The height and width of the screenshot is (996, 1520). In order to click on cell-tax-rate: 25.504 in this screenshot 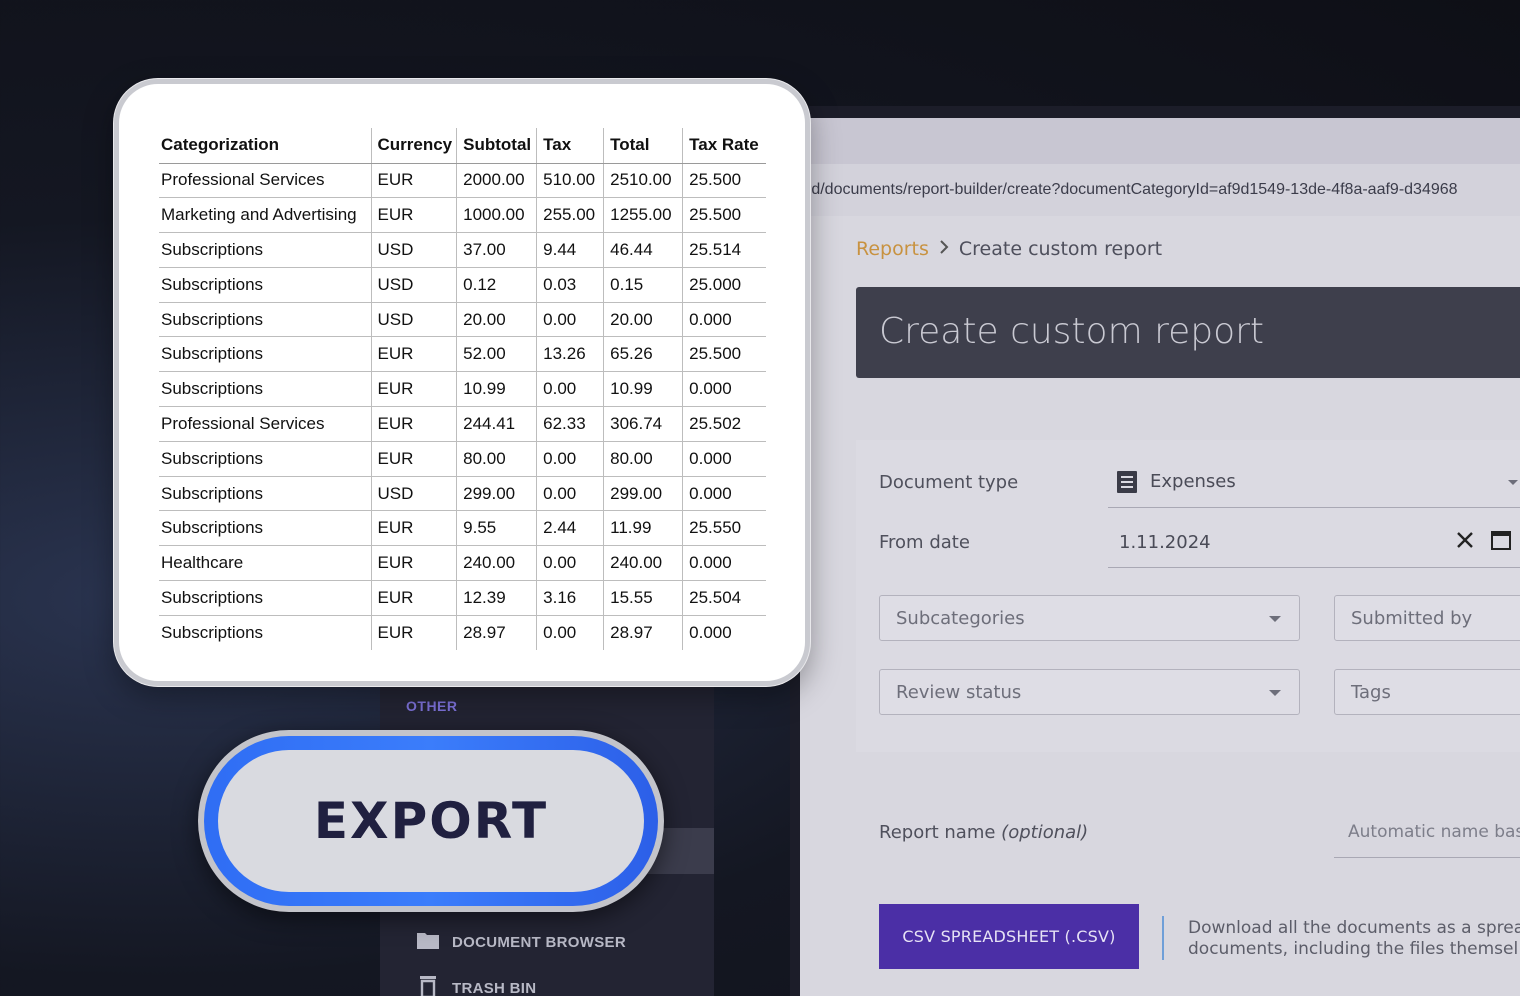, I will do `click(724, 598)`.